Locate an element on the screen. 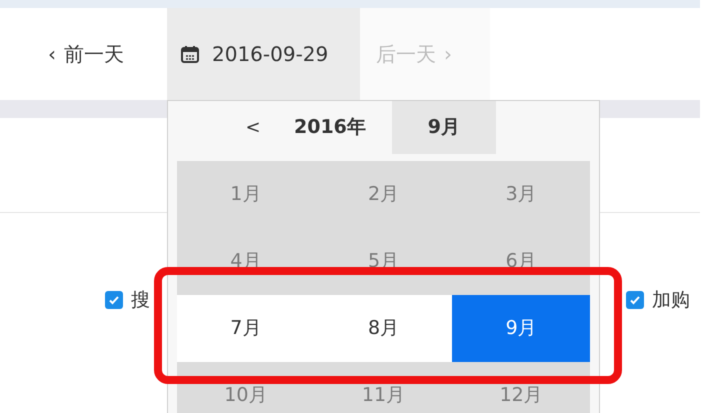 The height and width of the screenshot is (413, 720). filter-label: 加购 is located at coordinates (671, 300).